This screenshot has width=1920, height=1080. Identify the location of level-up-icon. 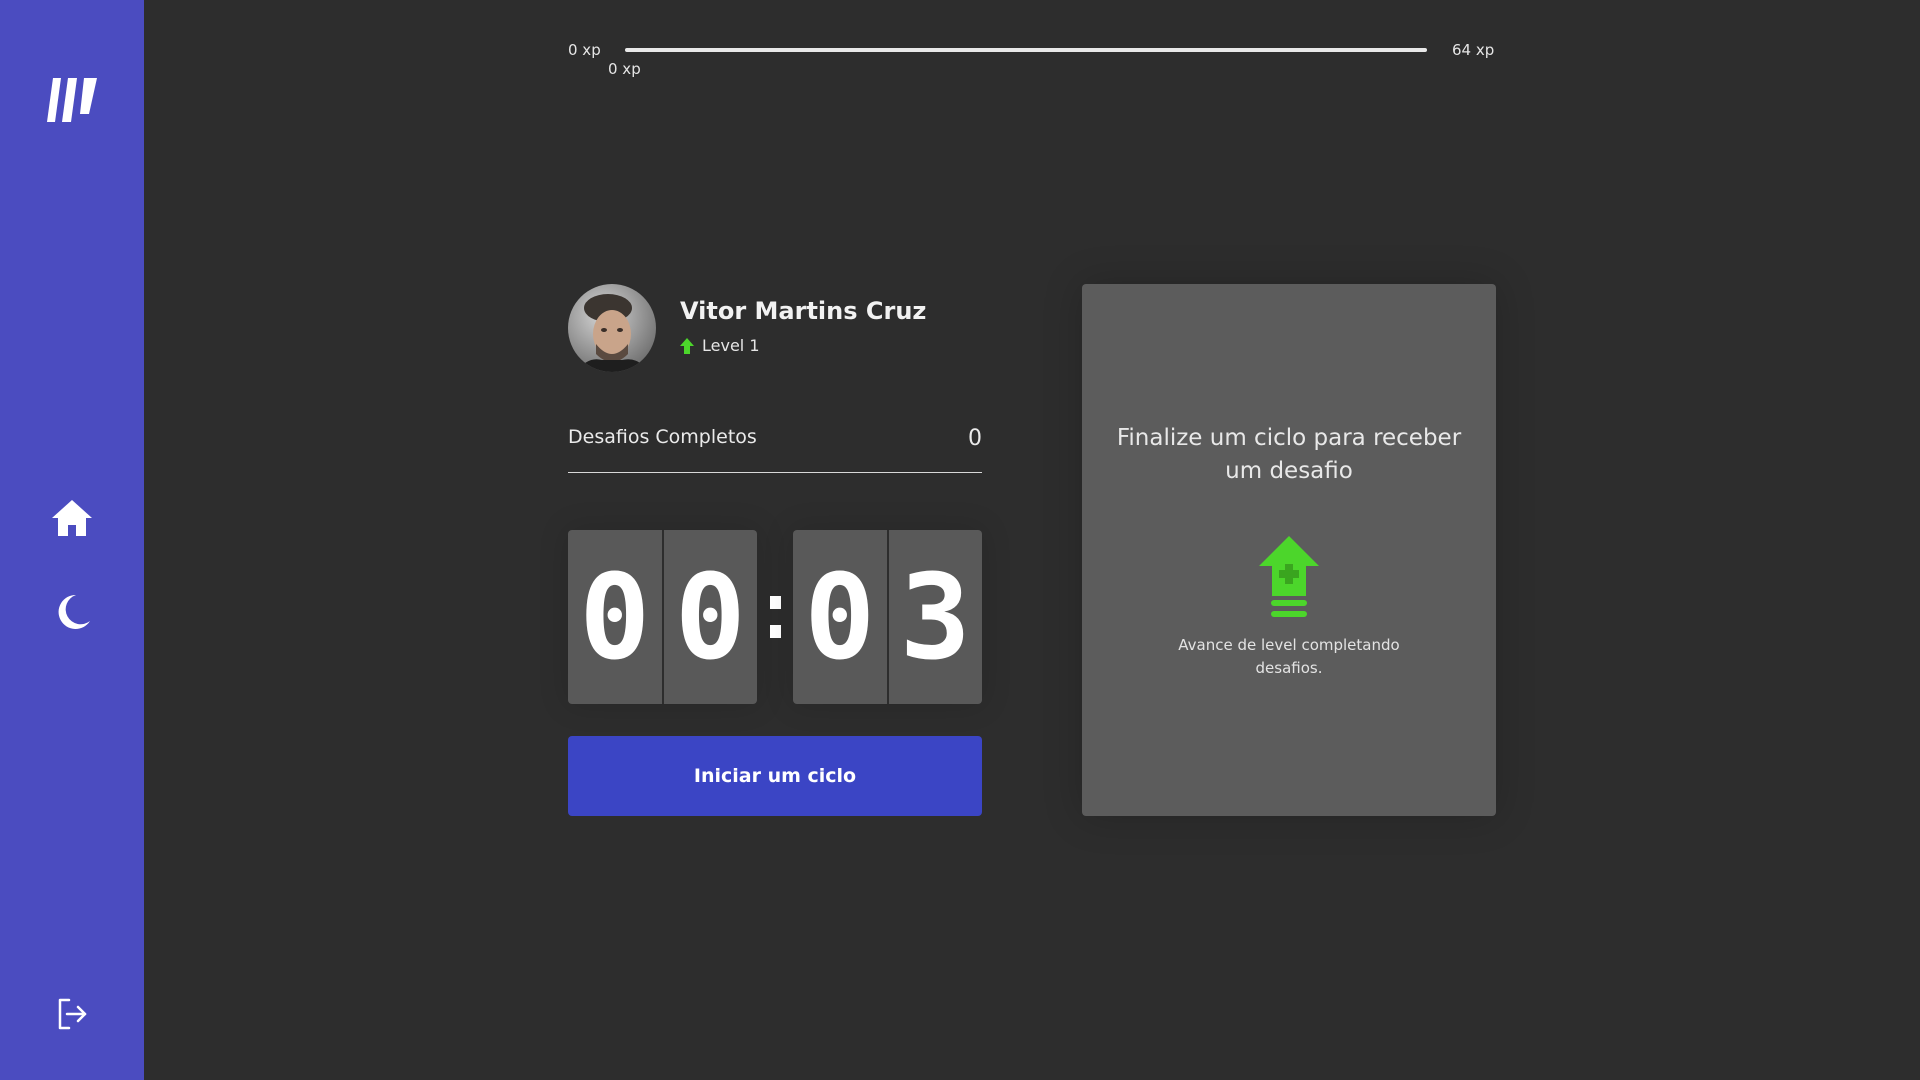
(1289, 576).